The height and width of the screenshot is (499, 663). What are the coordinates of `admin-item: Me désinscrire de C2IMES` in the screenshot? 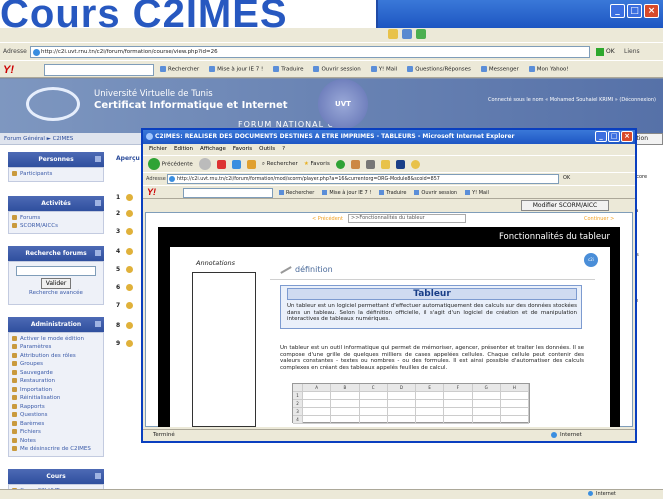 It's located at (56, 449).